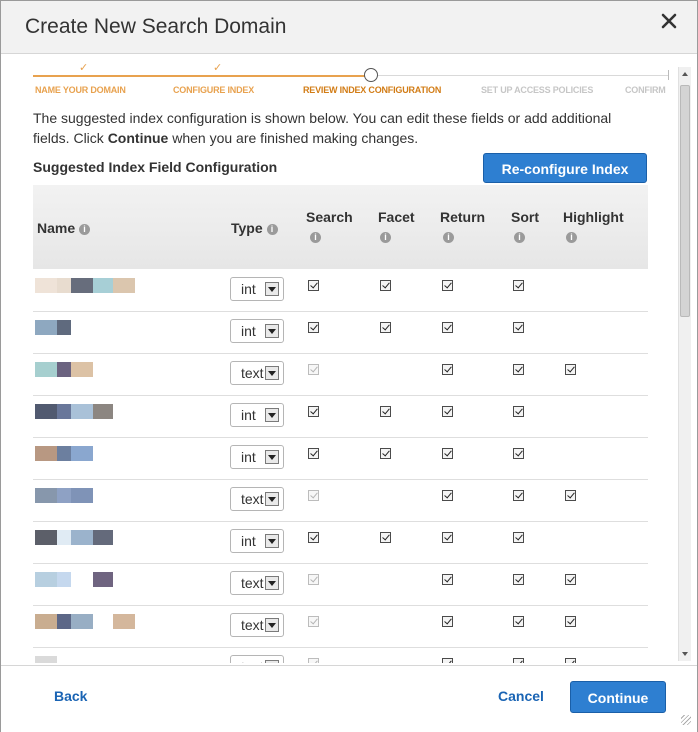  What do you see at coordinates (565, 168) in the screenshot?
I see `reconfigure-index-button: Re-configure Index` at bounding box center [565, 168].